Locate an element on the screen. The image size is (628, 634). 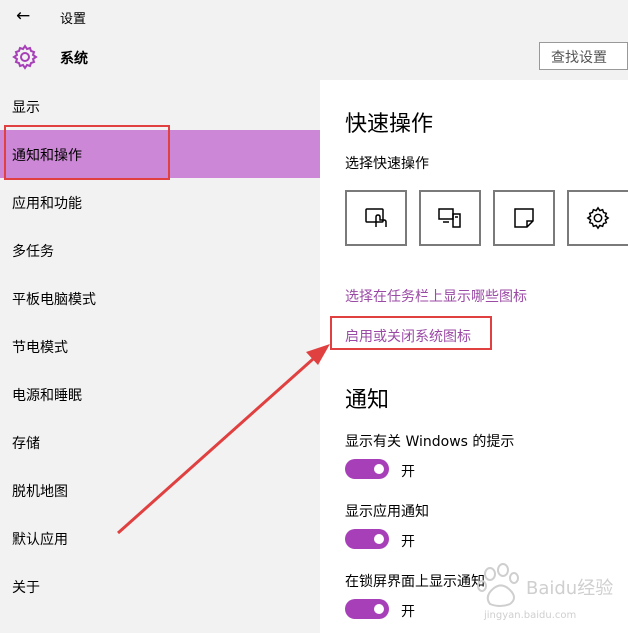
link-taskbar-icons: 选择在任务栏上显示哪些图标 is located at coordinates (436, 296).